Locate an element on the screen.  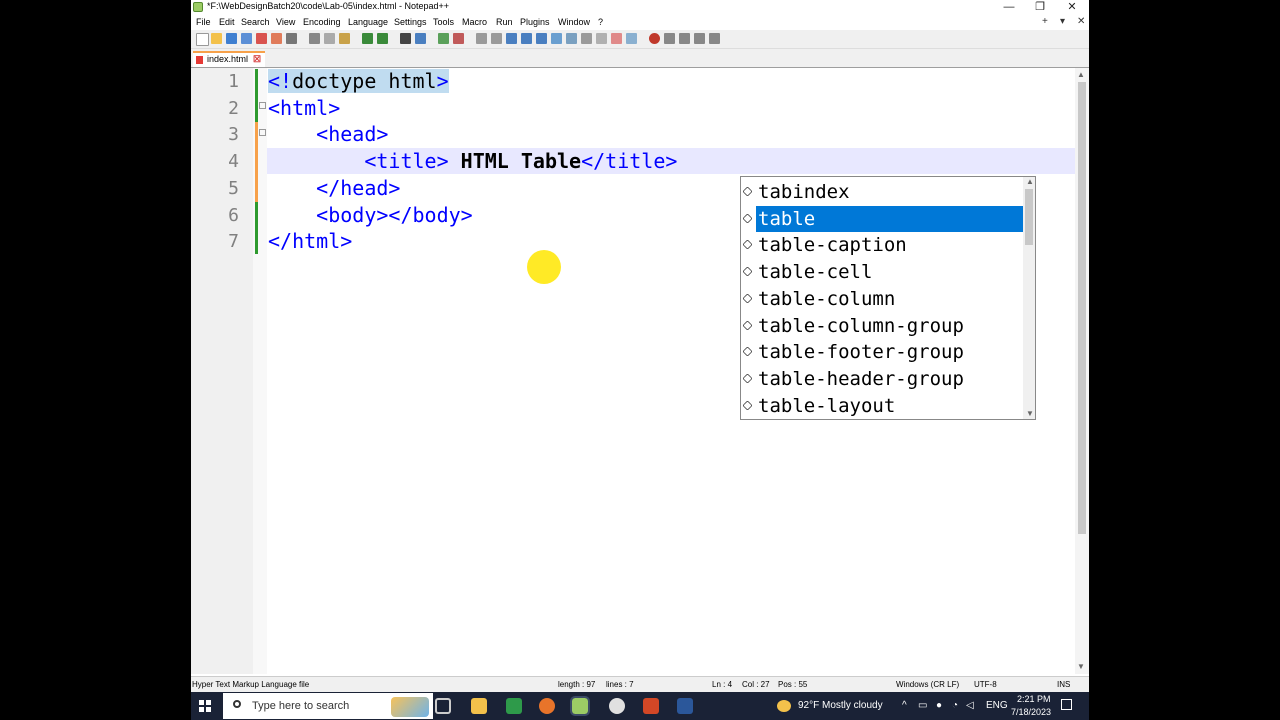
tab-index-html: index.html ☒ is located at coordinates (229, 59).